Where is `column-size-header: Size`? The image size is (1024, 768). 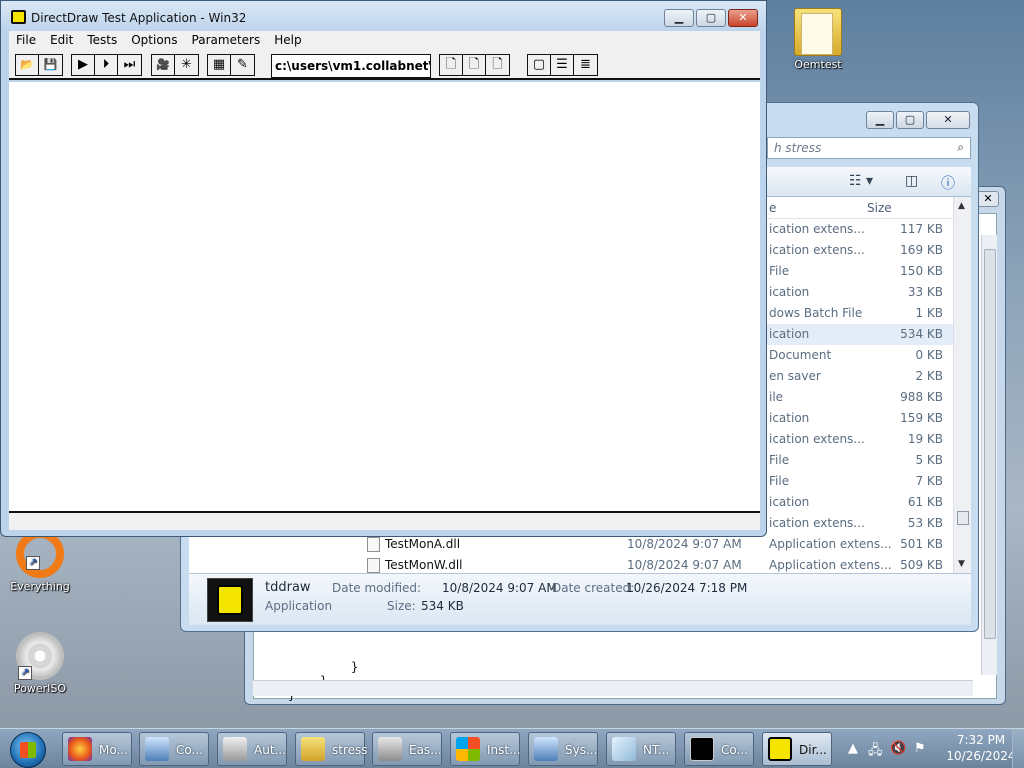
column-size-header: Size is located at coordinates (879, 208).